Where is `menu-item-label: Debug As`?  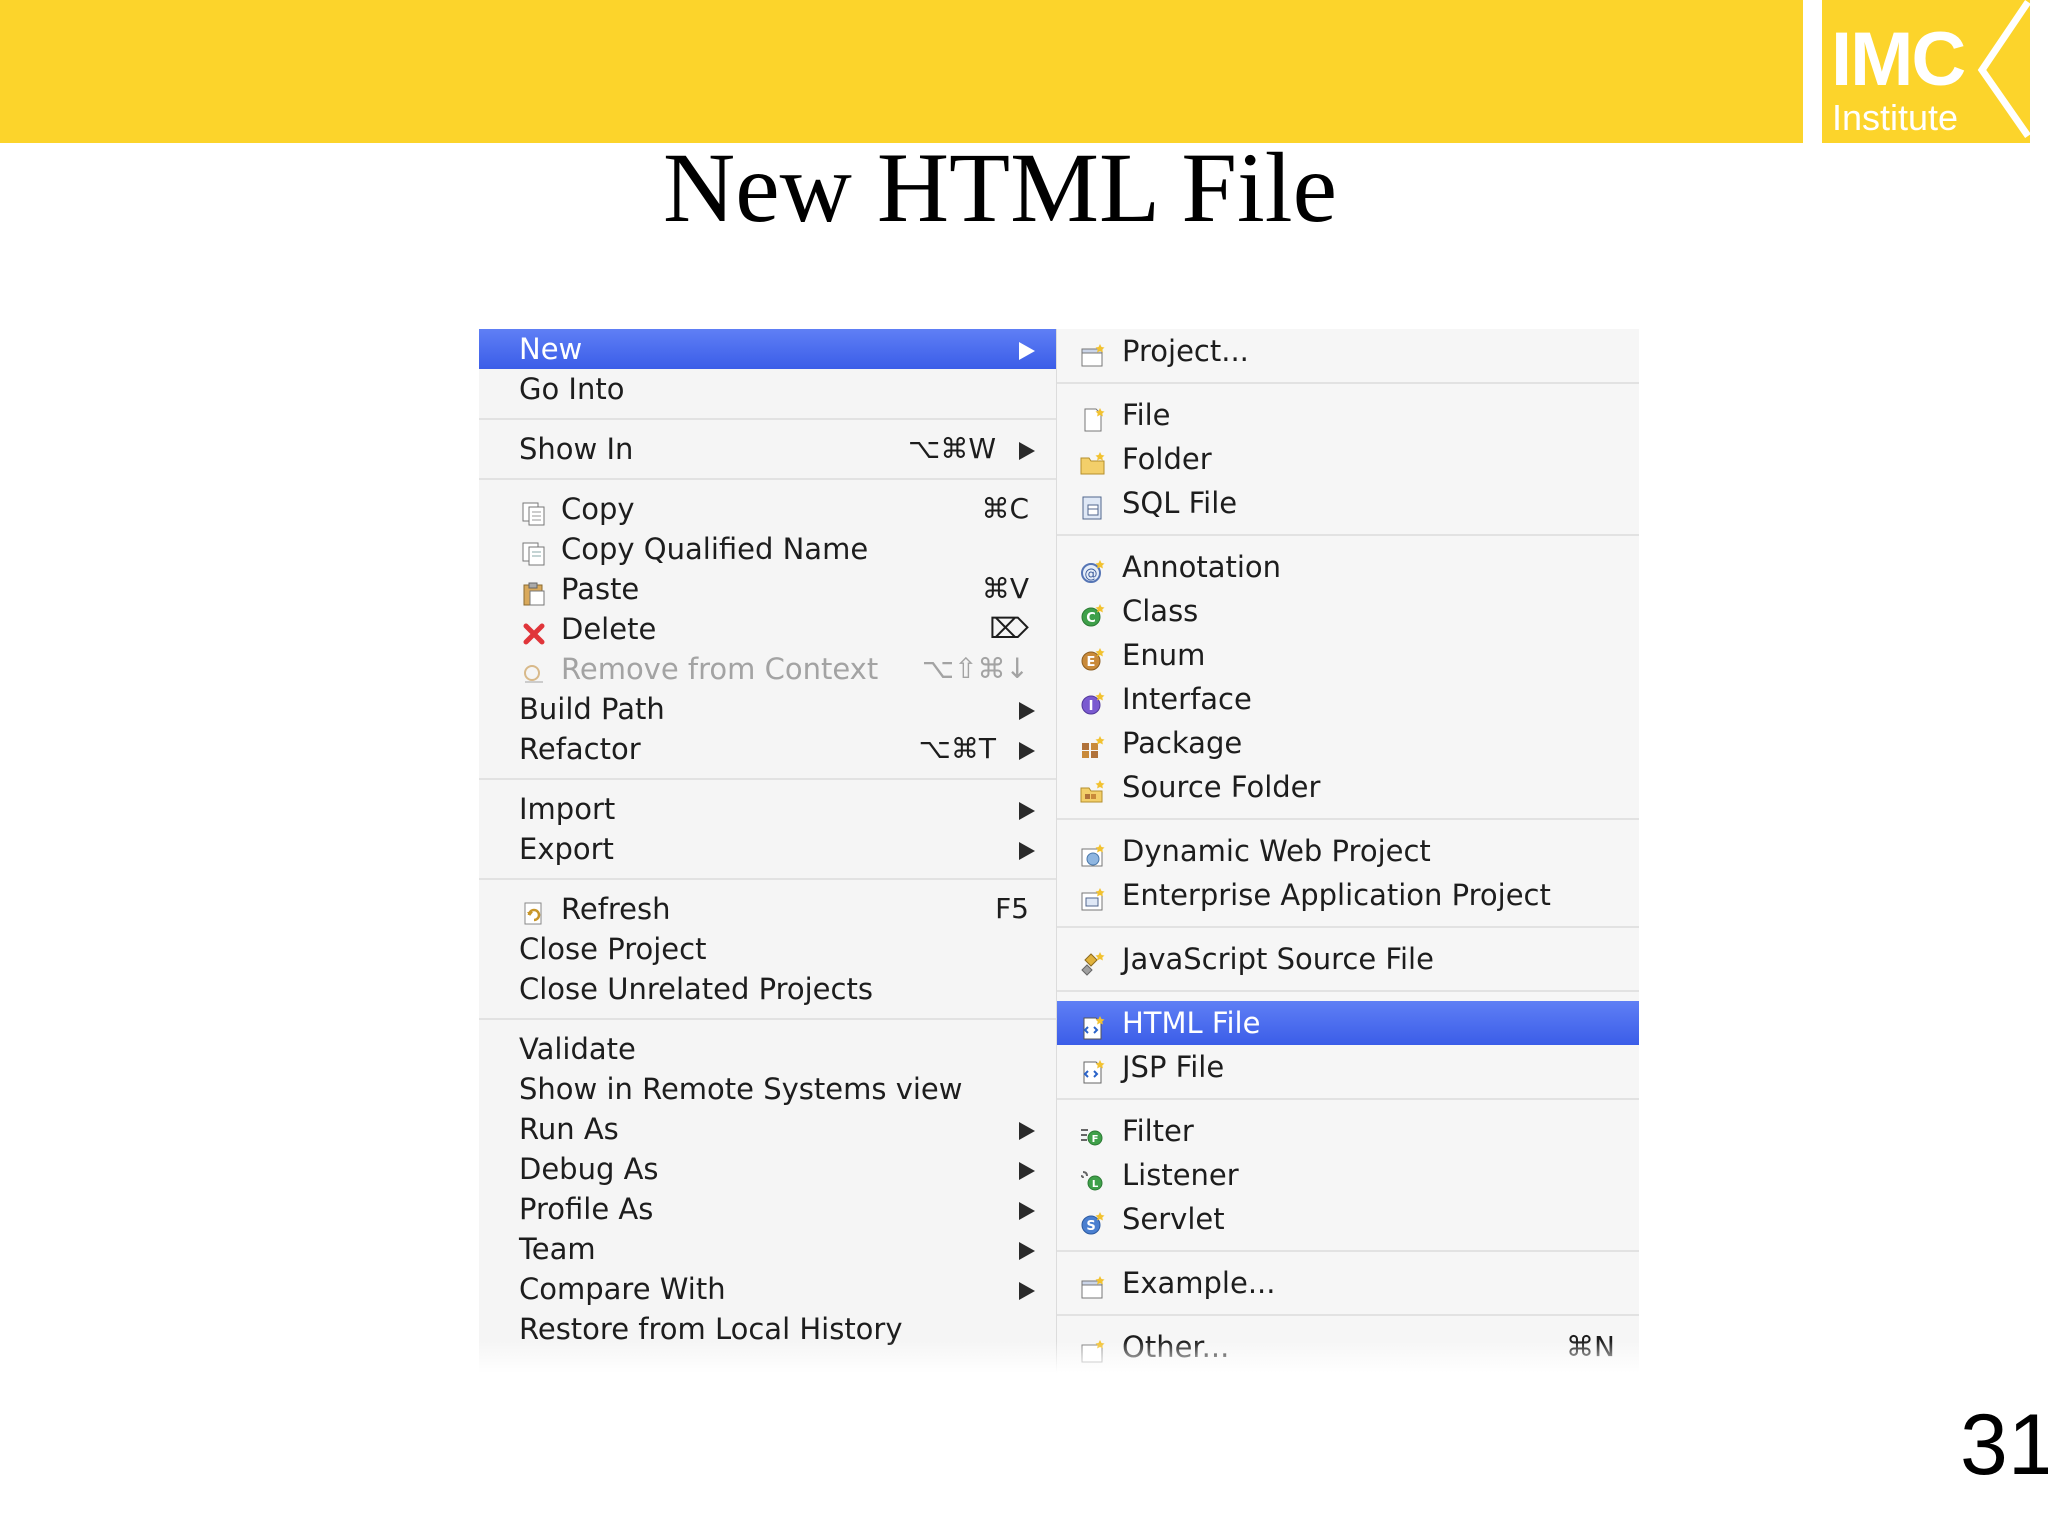 menu-item-label: Debug As is located at coordinates (589, 1169).